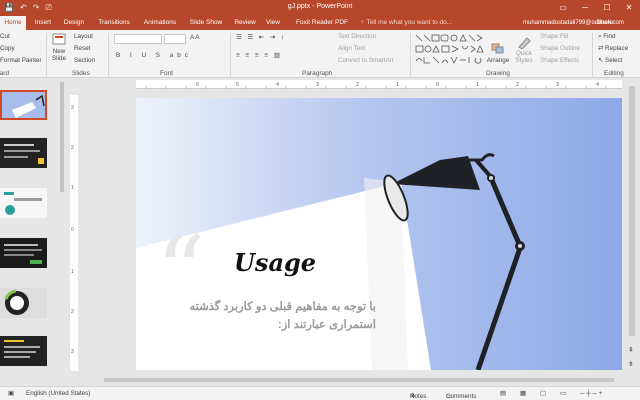 The image size is (640, 400). What do you see at coordinates (631, 350) in the screenshot?
I see `prev-slide-icon: ⇞` at bounding box center [631, 350].